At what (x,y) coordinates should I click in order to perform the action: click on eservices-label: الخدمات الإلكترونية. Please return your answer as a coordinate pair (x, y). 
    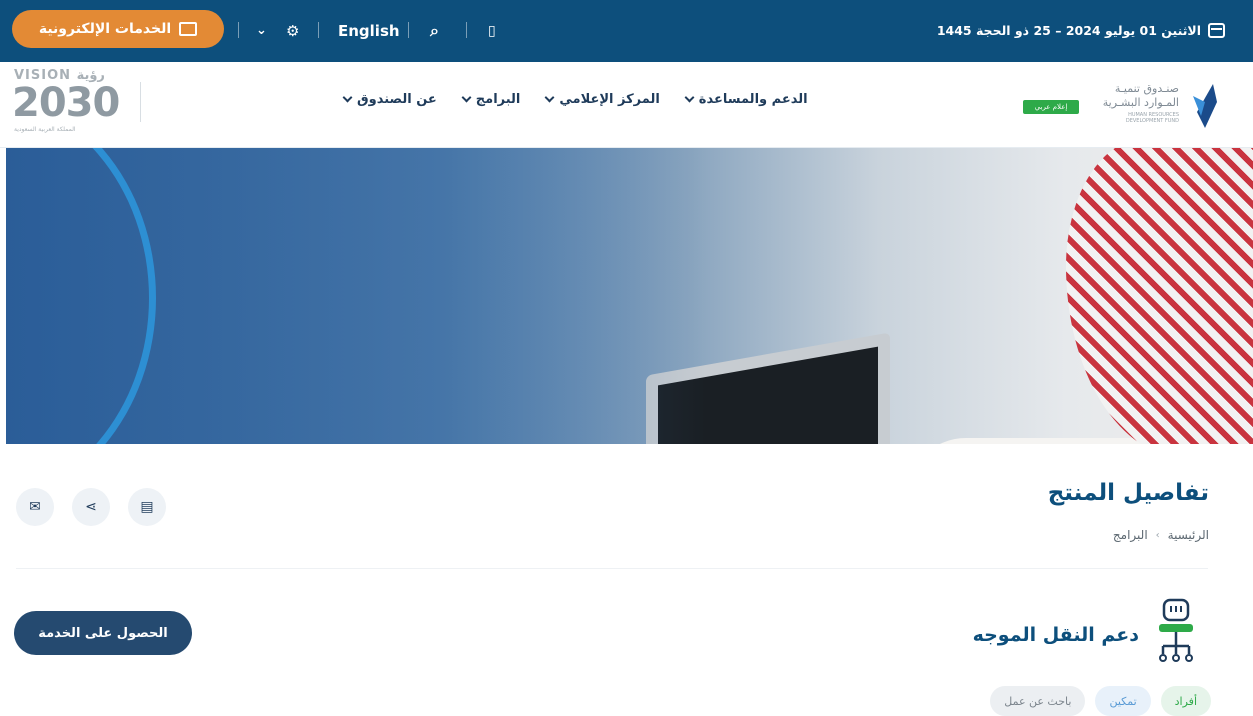
    Looking at the image, I should click on (105, 29).